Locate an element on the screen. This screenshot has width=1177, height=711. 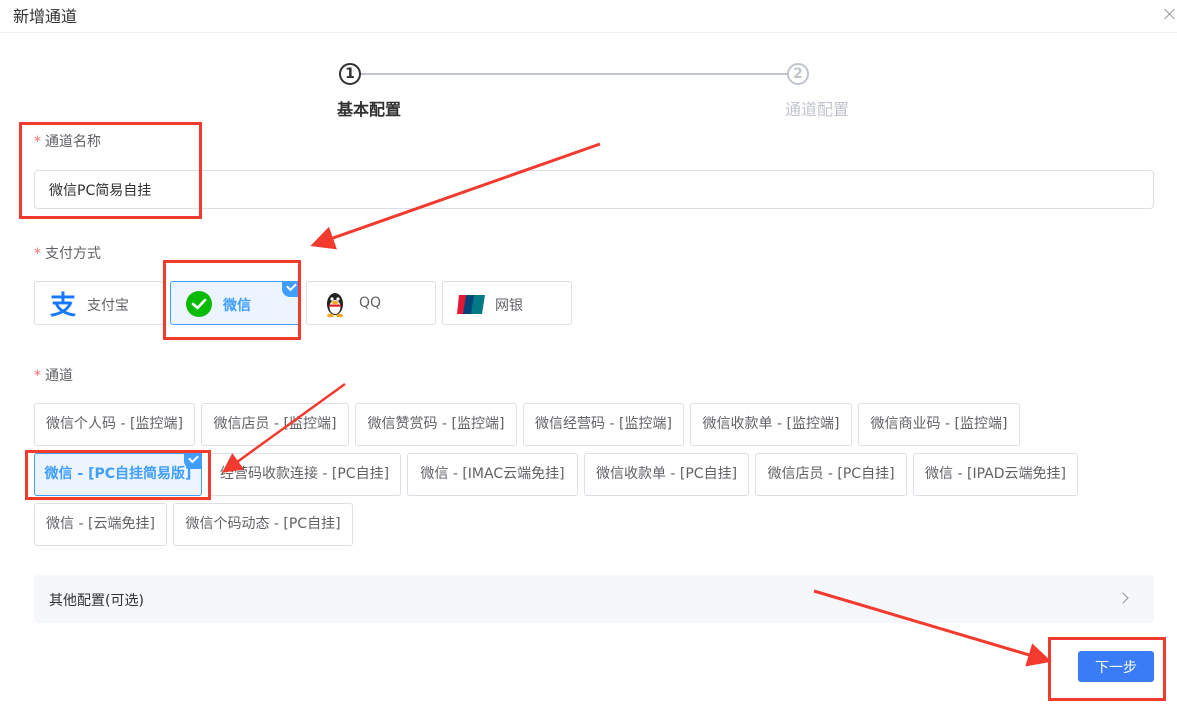
payment-option-label: QQ is located at coordinates (370, 303).